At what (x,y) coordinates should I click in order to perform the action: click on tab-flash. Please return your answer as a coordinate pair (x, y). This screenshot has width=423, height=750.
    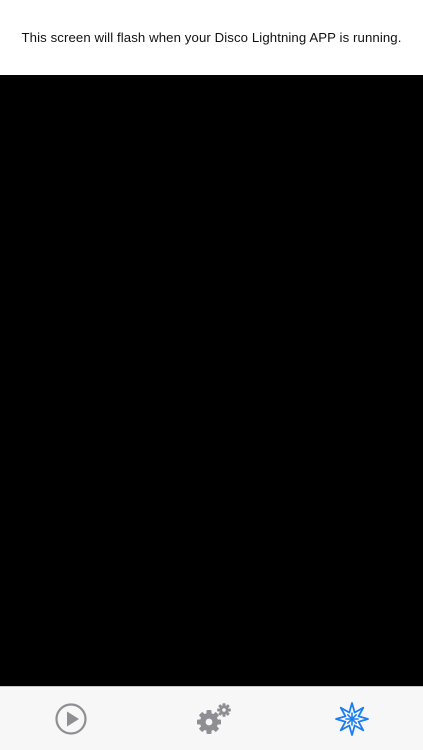
    Looking at the image, I should click on (352, 719).